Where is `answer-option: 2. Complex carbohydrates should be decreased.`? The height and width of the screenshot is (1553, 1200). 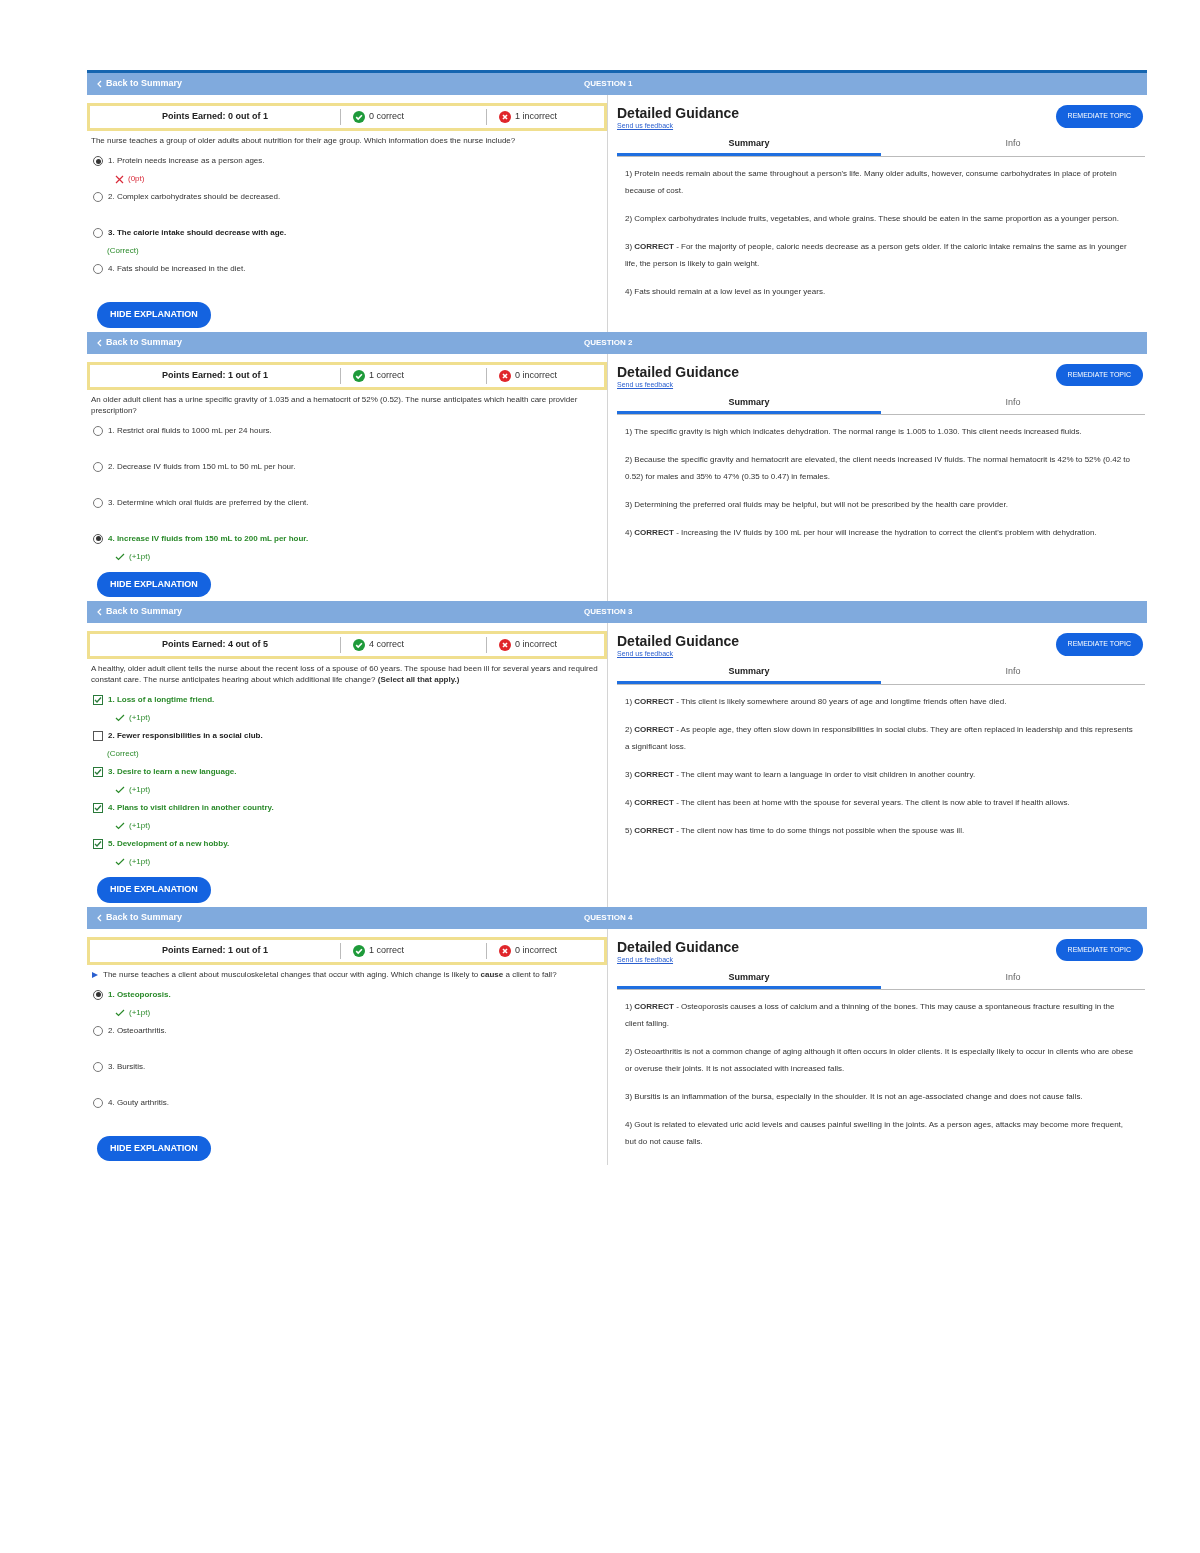
answer-option: 2. Complex carbohydrates should be decreased. is located at coordinates (194, 197).